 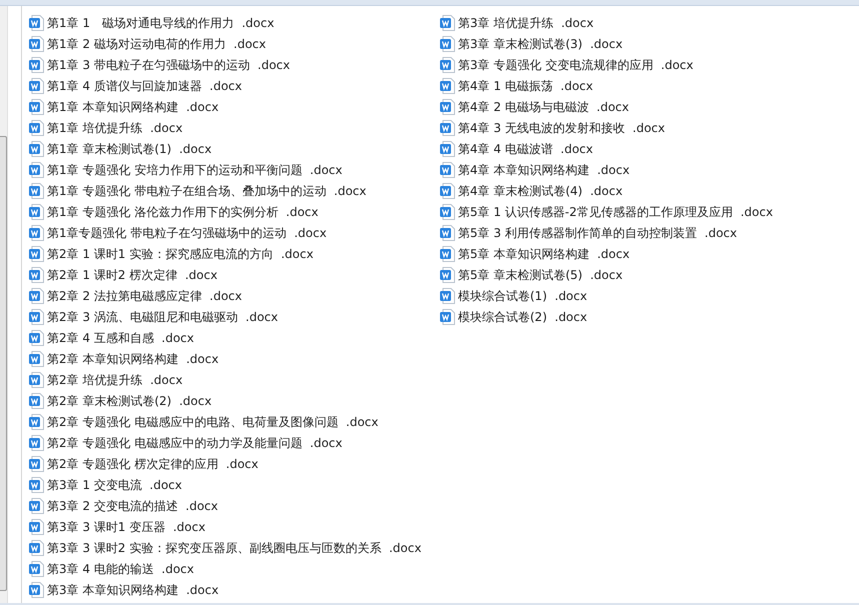 What do you see at coordinates (115, 128) in the screenshot?
I see `file-name: 第1章 培优提升练 .docx` at bounding box center [115, 128].